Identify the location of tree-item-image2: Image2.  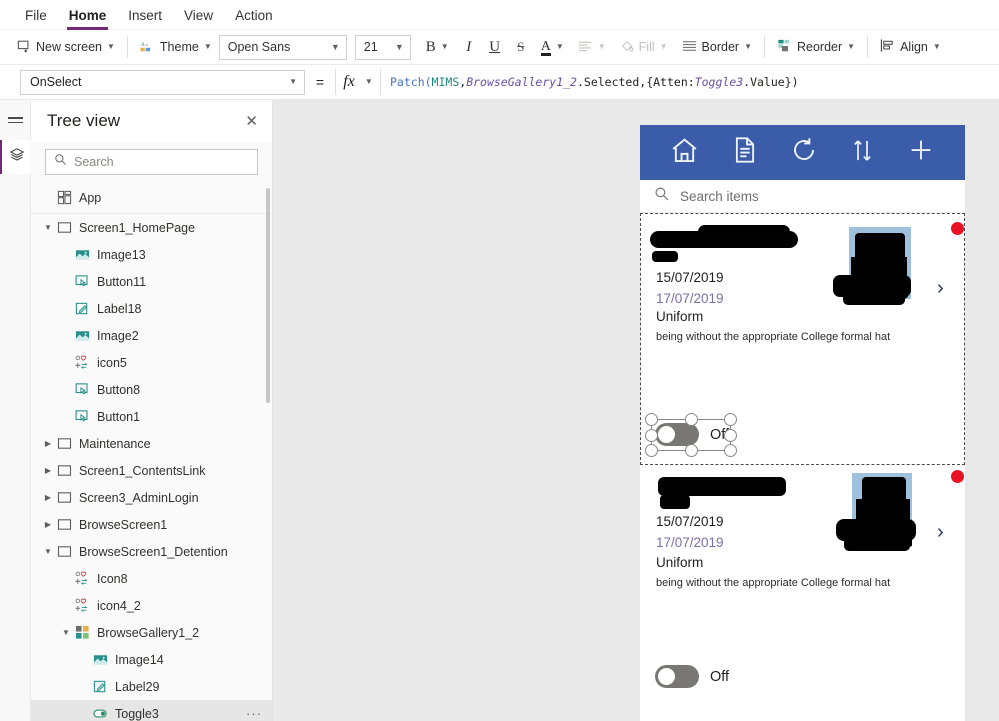
(151, 335).